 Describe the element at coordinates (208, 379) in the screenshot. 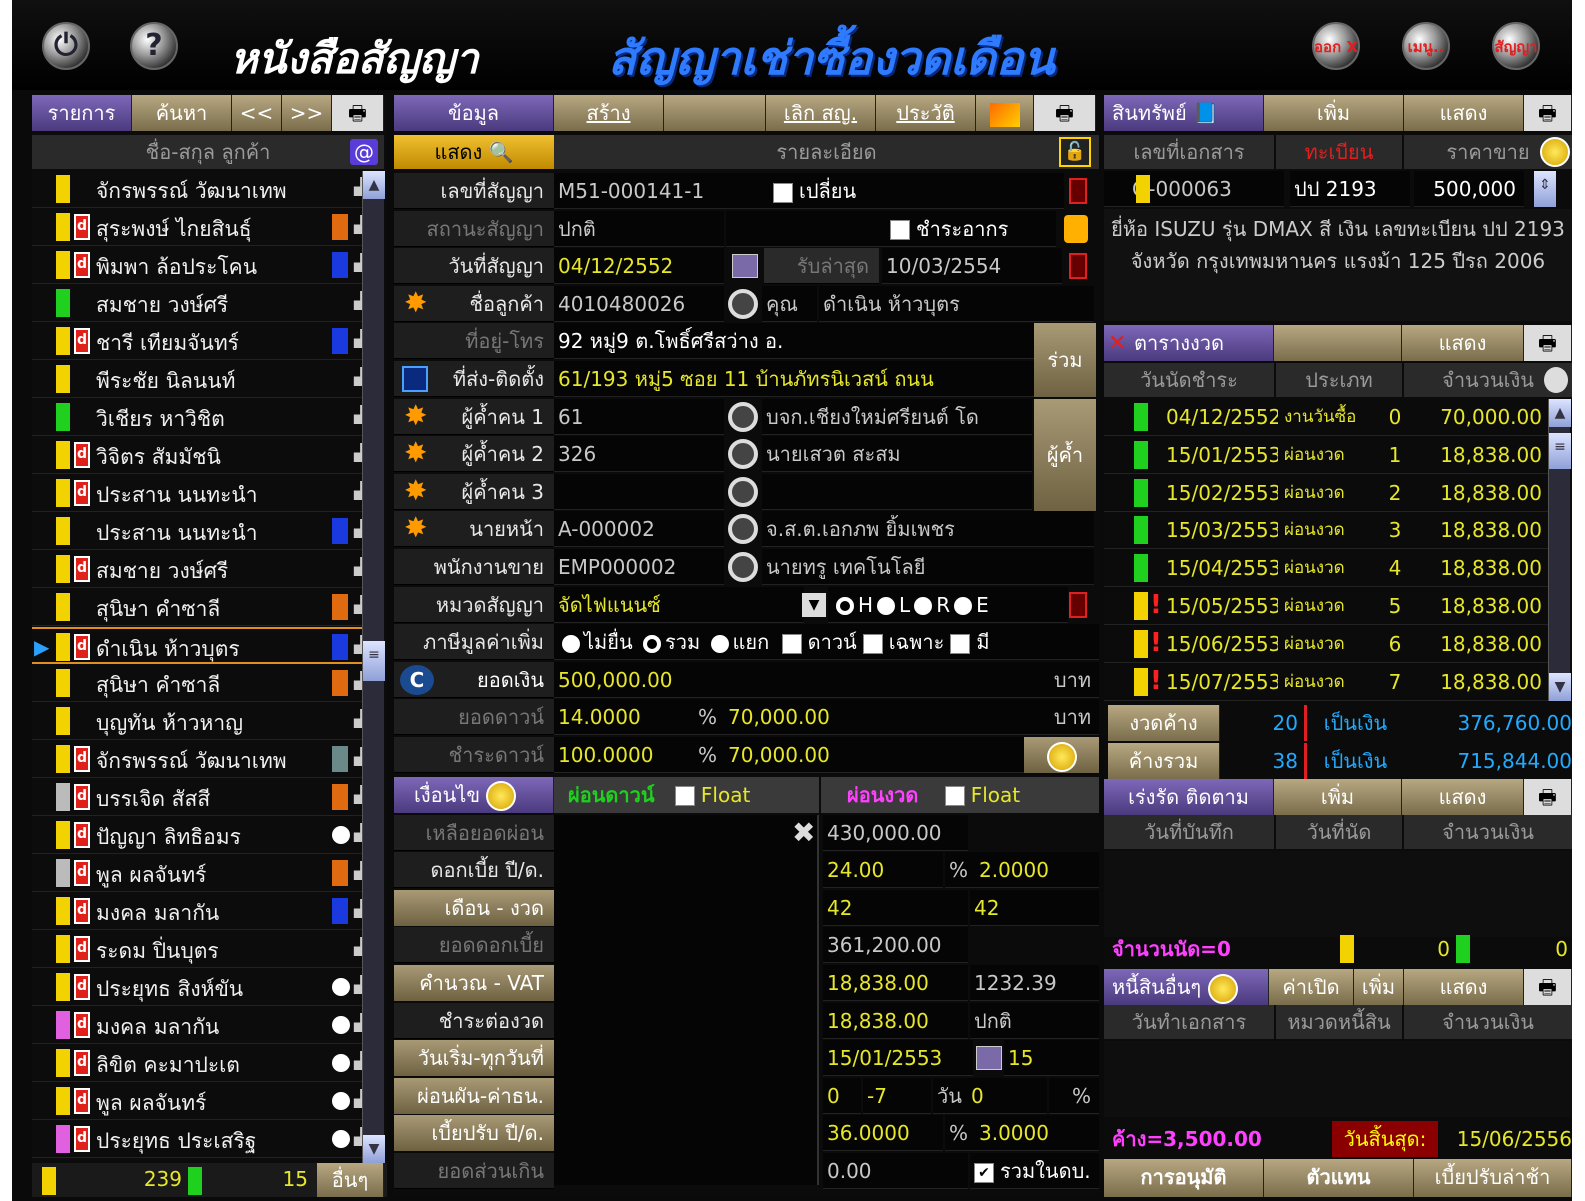

I see `customer-row: พีระชัย นิลนนท์ ▟` at that location.